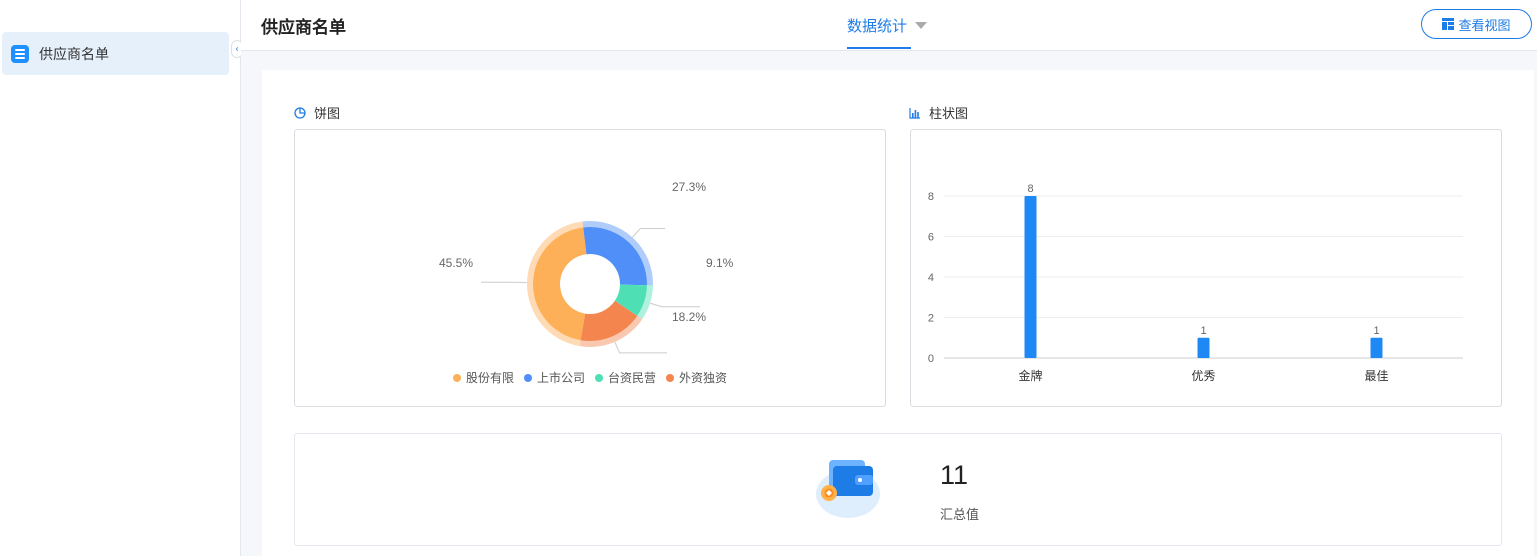 Image resolution: width=1537 pixels, height=556 pixels. I want to click on pie-pct-label: 18.2%, so click(689, 317).